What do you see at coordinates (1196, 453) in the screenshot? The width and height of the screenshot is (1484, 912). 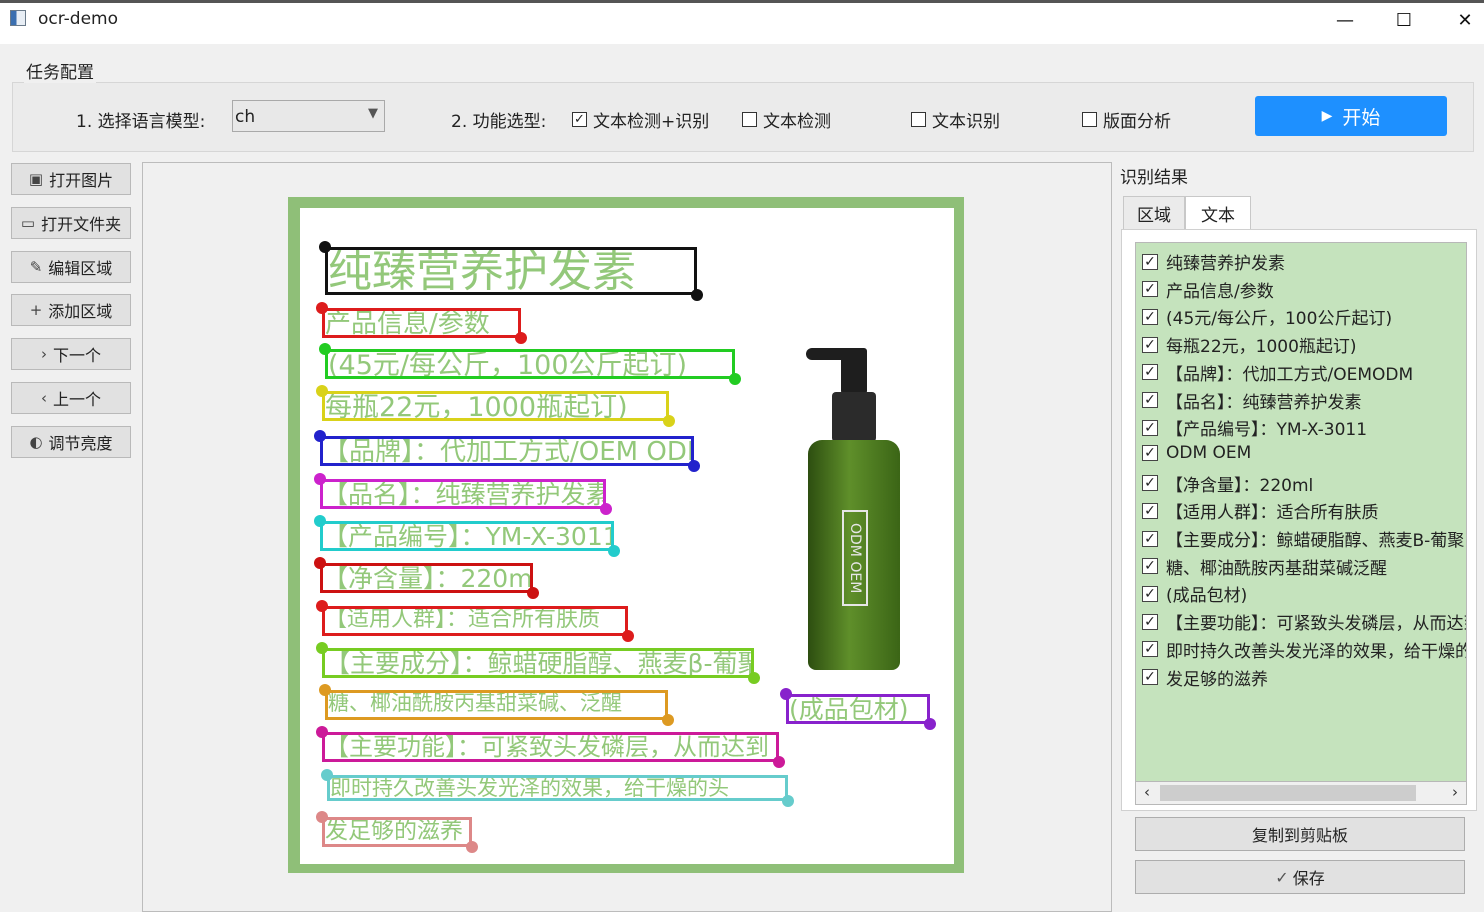 I see `list-item: ✓ ODM OEM` at bounding box center [1196, 453].